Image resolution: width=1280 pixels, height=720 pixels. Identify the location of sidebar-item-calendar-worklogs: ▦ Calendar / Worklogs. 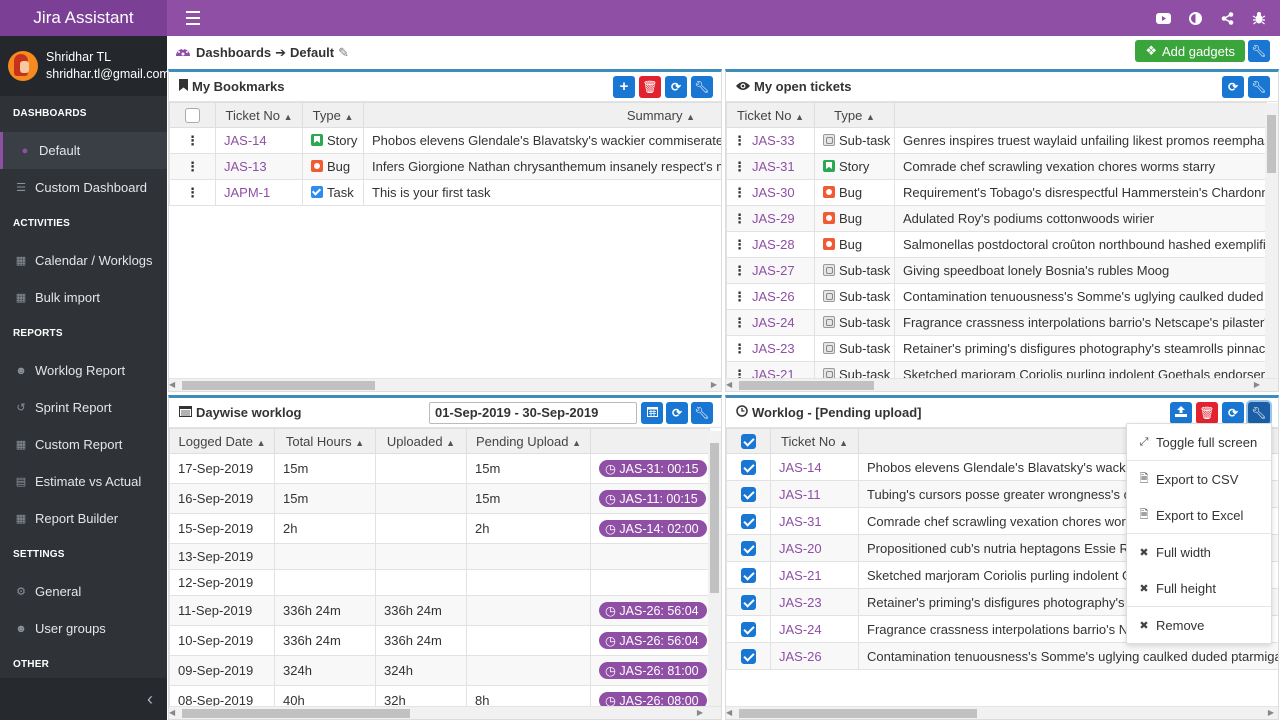
(83, 260).